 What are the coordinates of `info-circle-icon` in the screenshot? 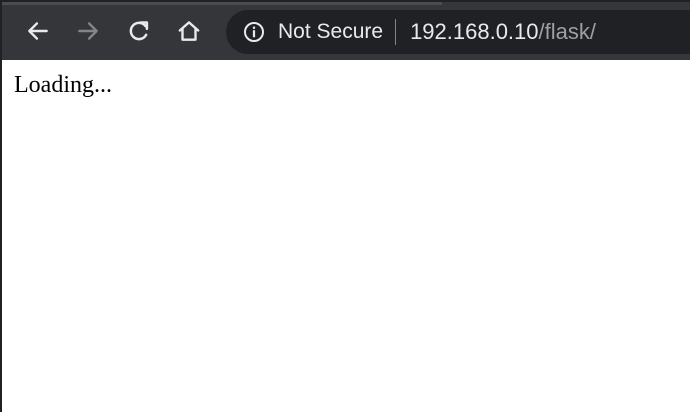 It's located at (254, 32).